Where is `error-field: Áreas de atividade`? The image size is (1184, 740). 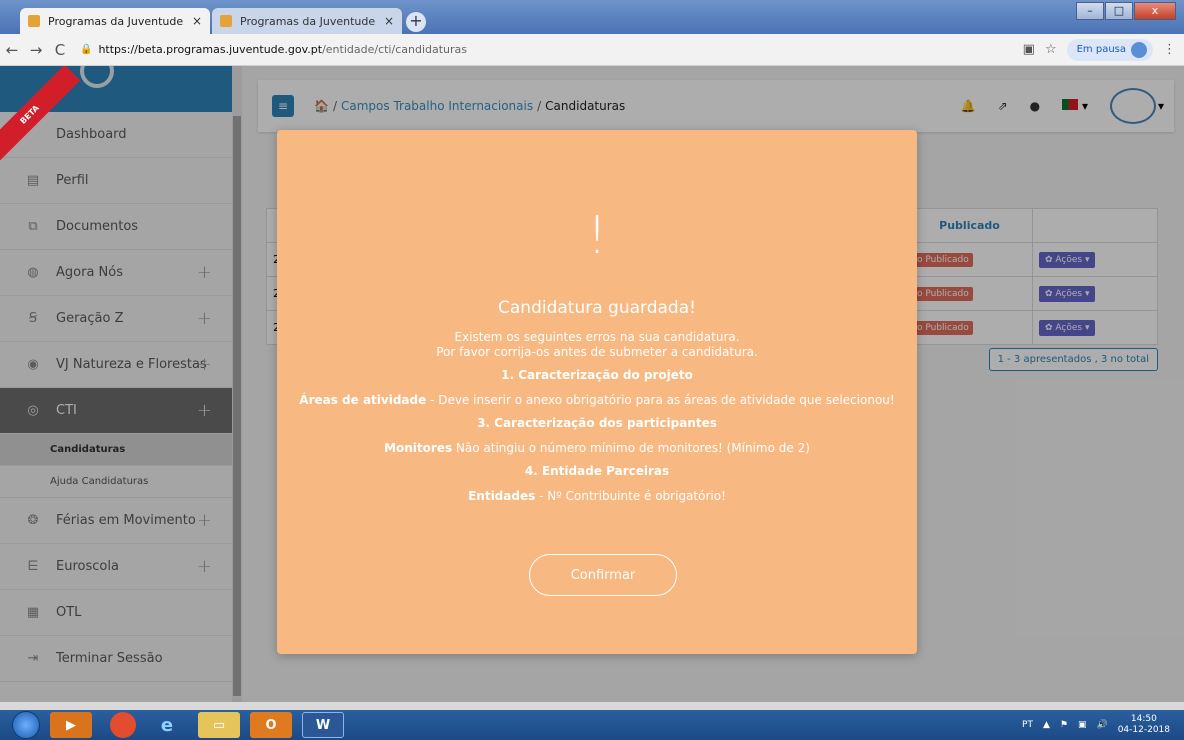 error-field: Áreas de atividade is located at coordinates (363, 400).